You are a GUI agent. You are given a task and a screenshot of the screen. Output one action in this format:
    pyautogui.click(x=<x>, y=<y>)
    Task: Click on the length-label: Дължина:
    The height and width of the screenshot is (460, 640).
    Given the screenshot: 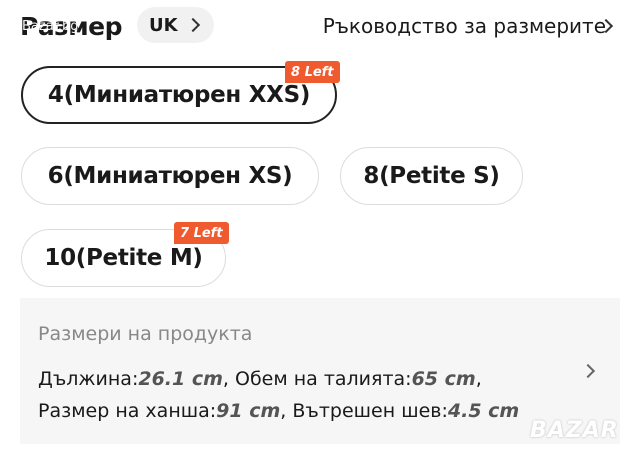 What is the action you would take?
    pyautogui.click(x=88, y=379)
    